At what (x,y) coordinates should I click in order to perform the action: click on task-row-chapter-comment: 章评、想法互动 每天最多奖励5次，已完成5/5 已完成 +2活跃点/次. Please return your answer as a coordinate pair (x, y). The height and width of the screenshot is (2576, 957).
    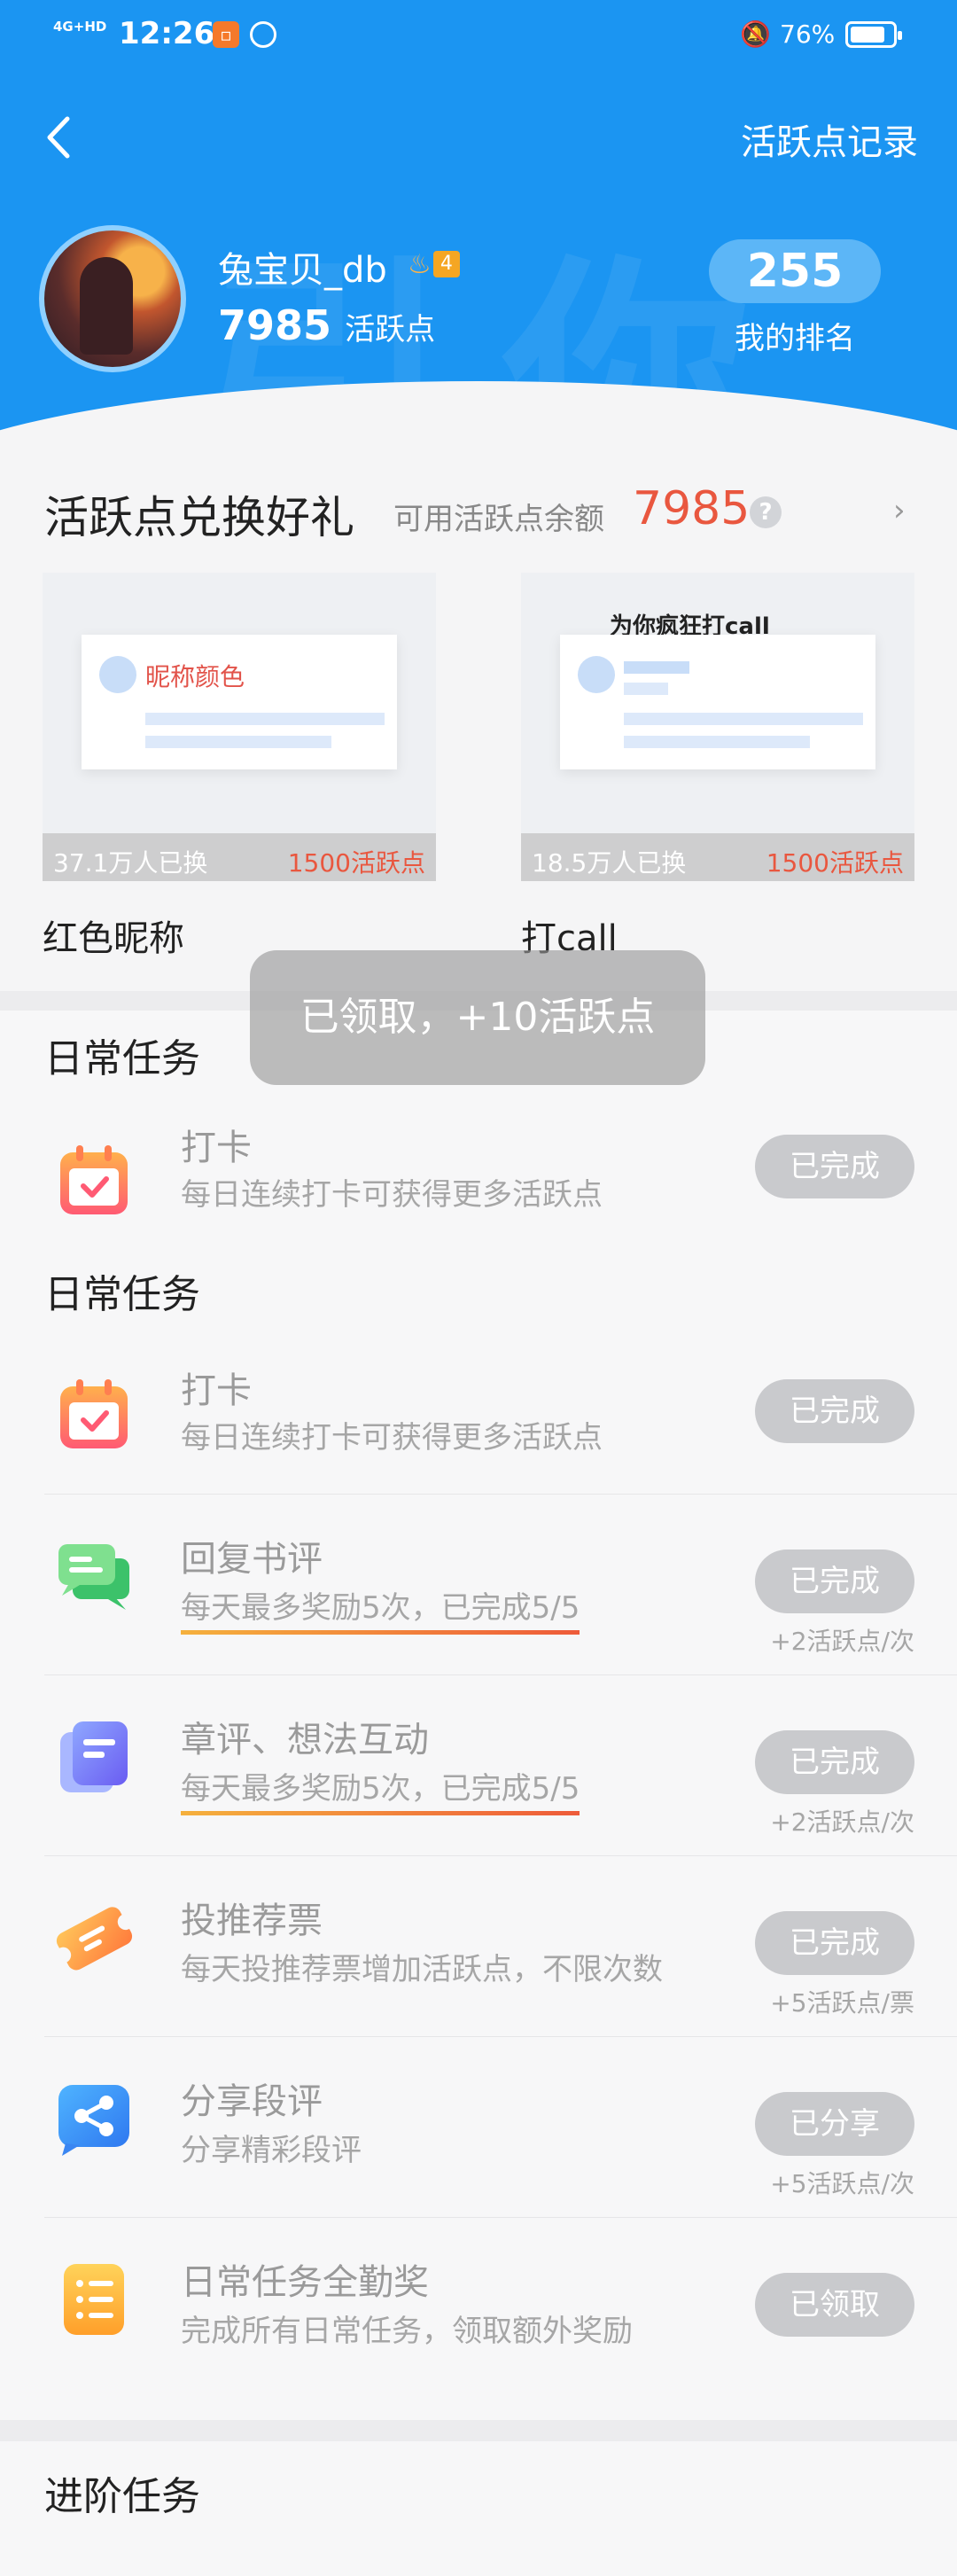
    Looking at the image, I should click on (478, 1765).